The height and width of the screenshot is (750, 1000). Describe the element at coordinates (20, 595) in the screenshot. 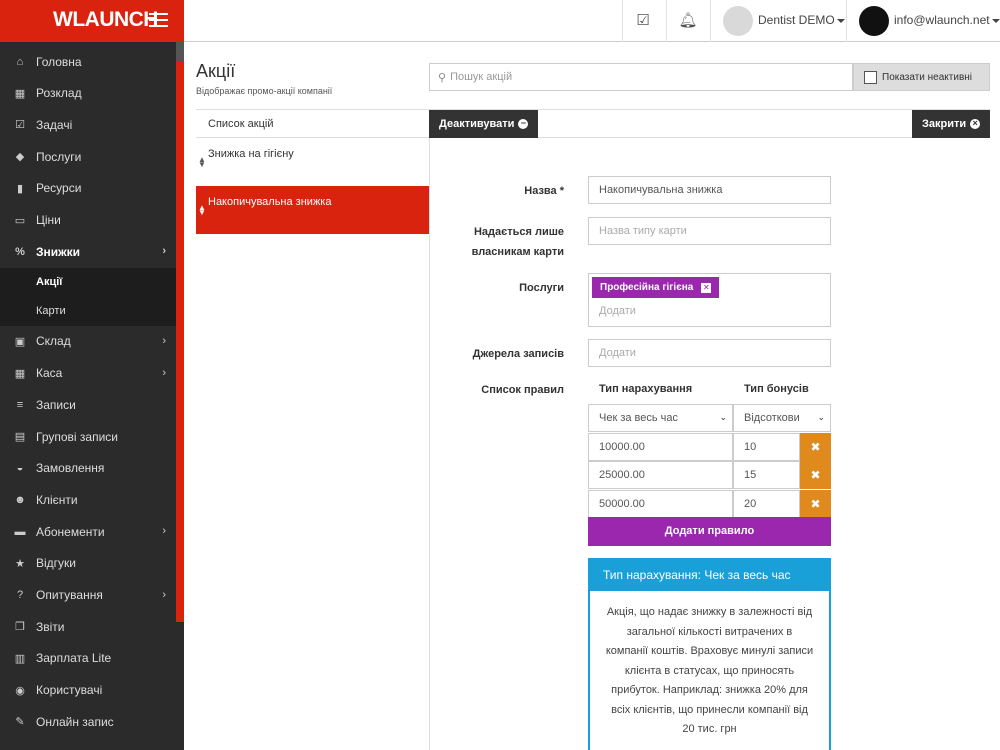

I see `question-icon: ?` at that location.